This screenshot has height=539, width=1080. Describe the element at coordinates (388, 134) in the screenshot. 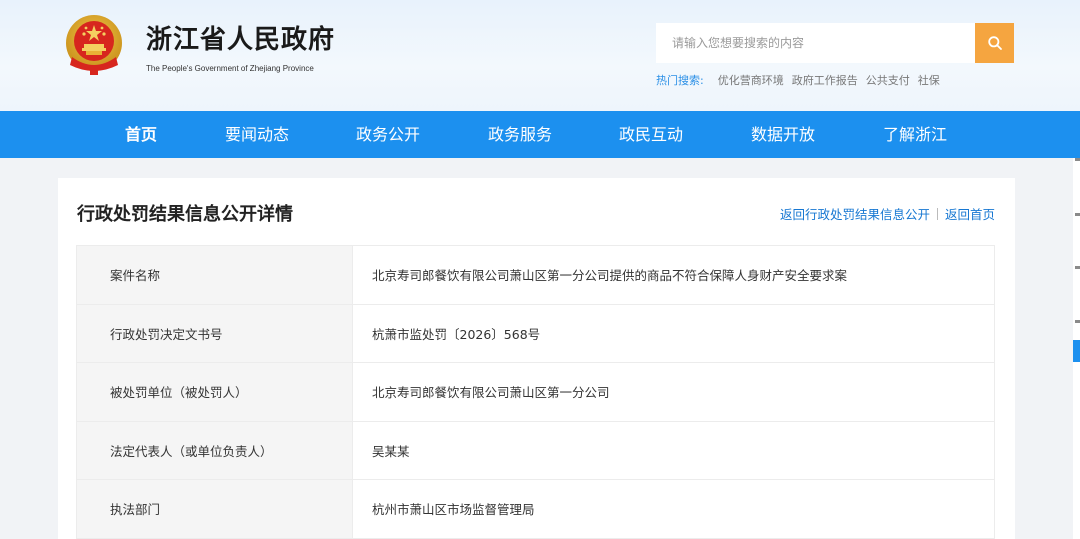

I see `nav-item-gov-affairs-public: 政务公开` at that location.